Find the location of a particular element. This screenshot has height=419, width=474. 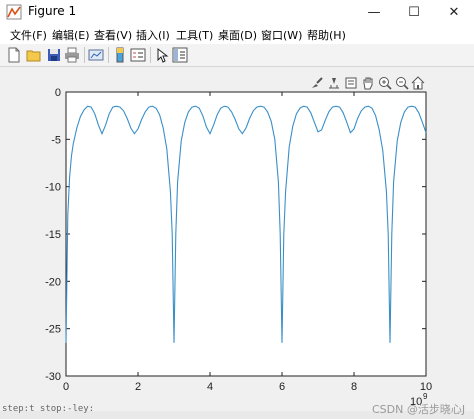

title-bar: Figure 1 — ☐ ✕ is located at coordinates (237, 12).